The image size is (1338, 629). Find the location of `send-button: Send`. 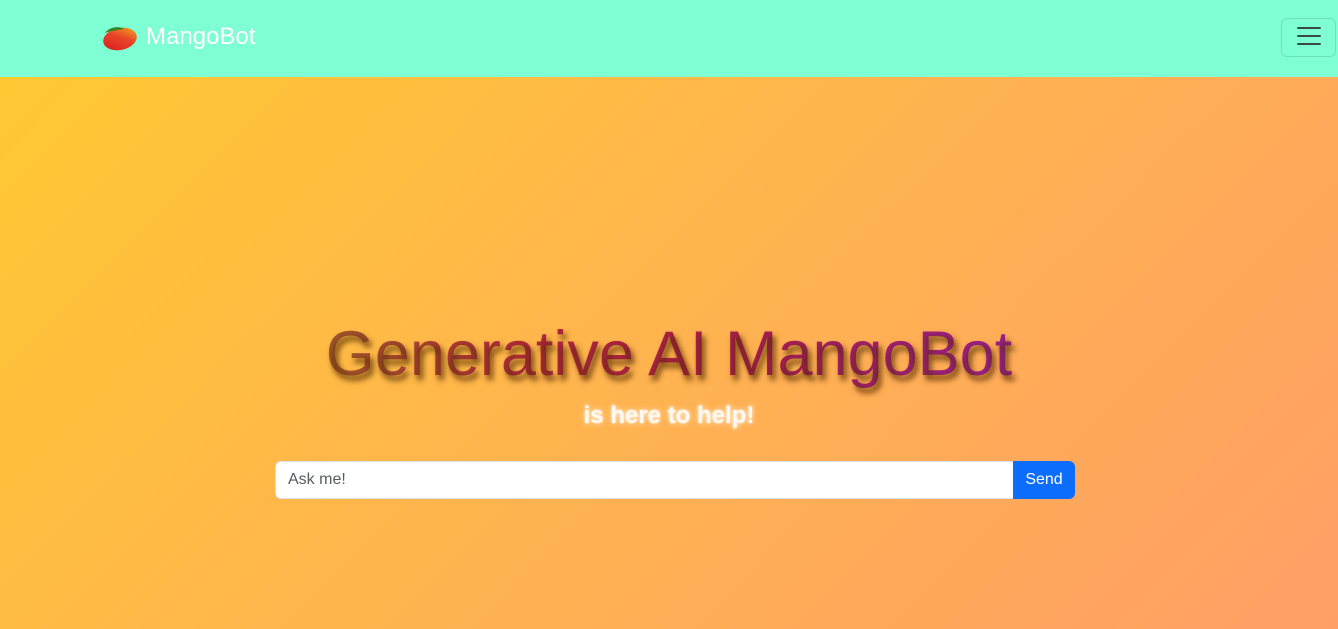

send-button: Send is located at coordinates (1044, 480).